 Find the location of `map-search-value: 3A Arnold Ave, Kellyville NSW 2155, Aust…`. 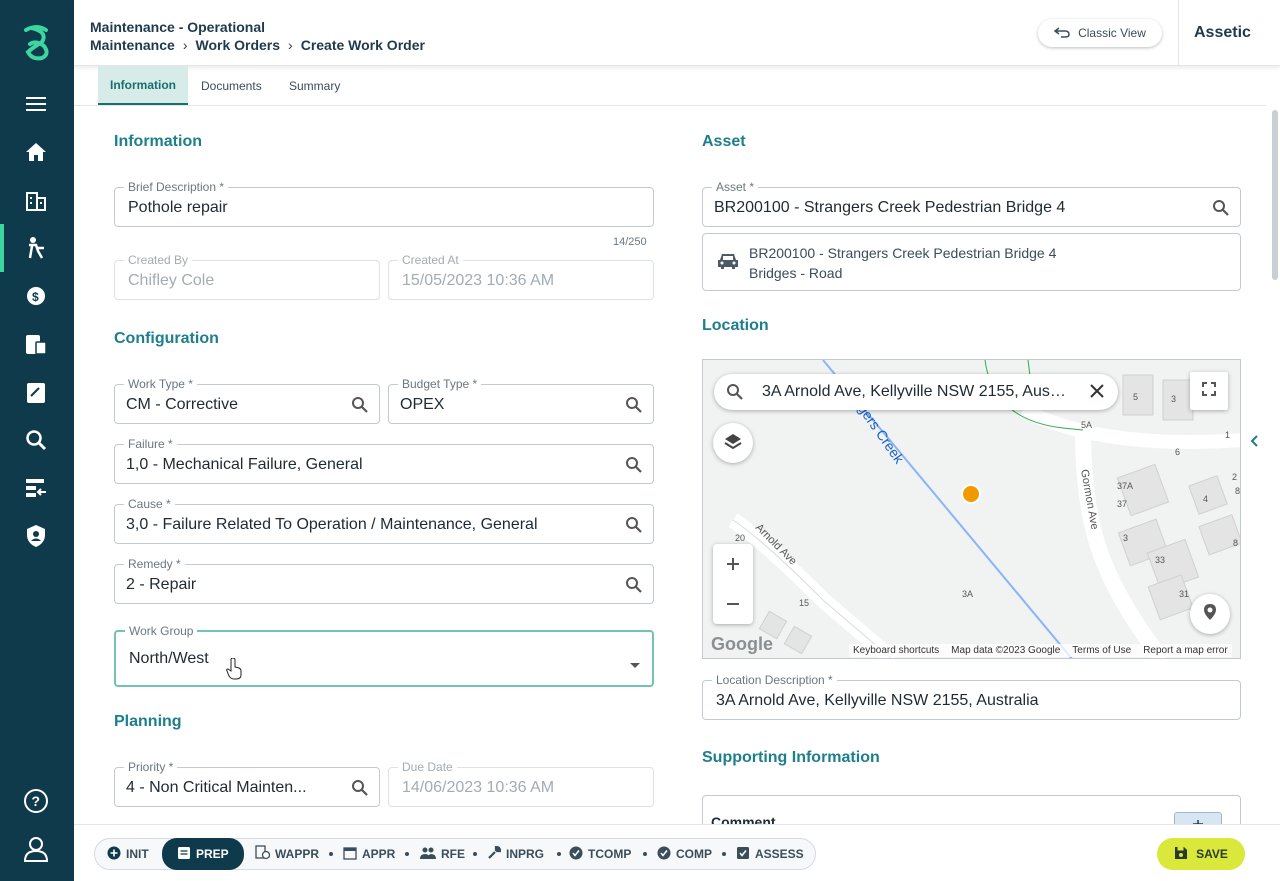

map-search-value: 3A Arnold Ave, Kellyville NSW 2155, Aust… is located at coordinates (915, 392).